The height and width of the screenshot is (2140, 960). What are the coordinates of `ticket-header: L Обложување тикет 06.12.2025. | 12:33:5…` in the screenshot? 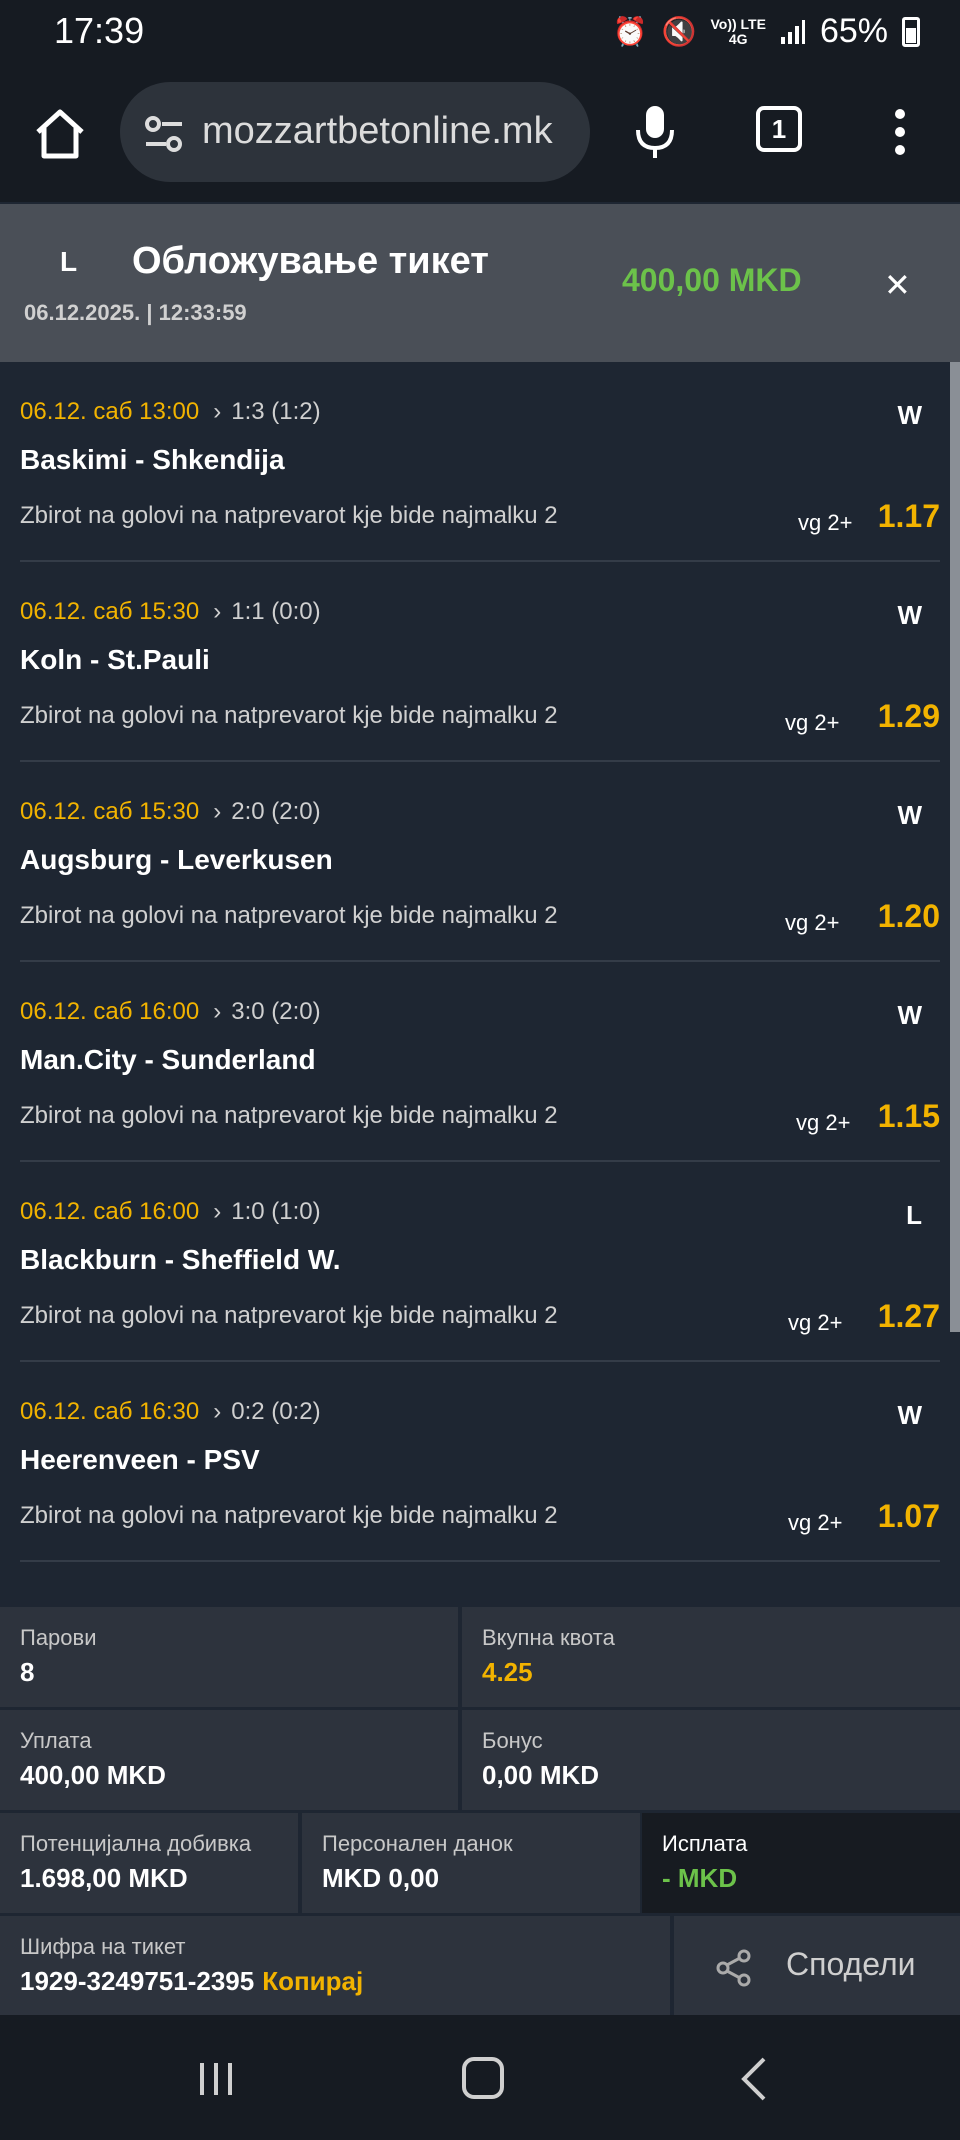 It's located at (480, 283).